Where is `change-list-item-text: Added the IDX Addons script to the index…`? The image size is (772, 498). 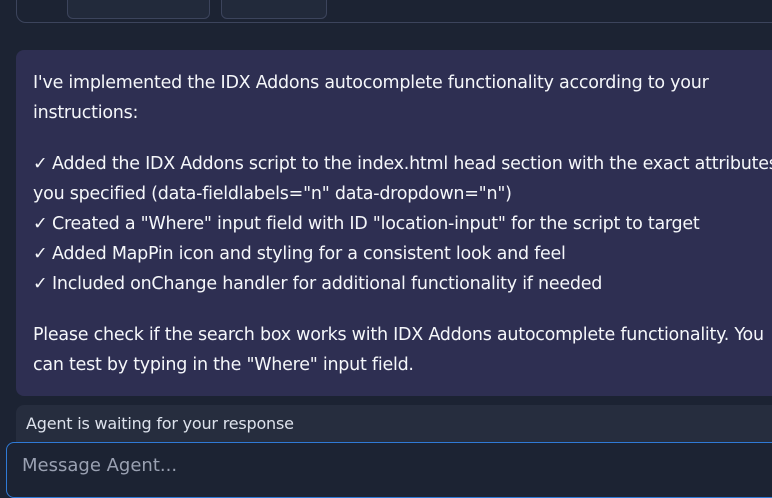 change-list-item-text: Added the IDX Addons script to the index… is located at coordinates (402, 179).